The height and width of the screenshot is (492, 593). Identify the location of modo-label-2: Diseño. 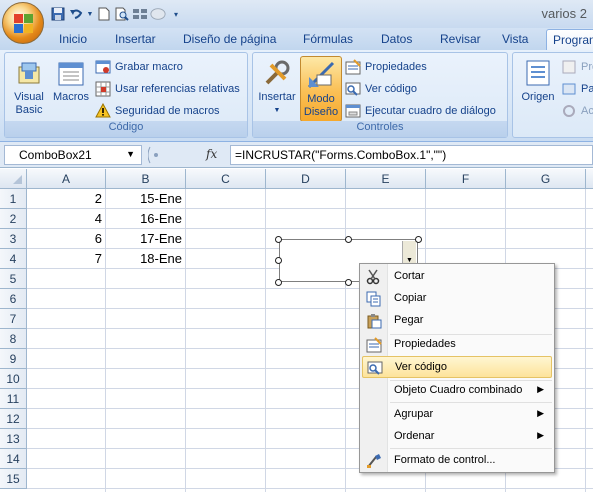
(321, 112).